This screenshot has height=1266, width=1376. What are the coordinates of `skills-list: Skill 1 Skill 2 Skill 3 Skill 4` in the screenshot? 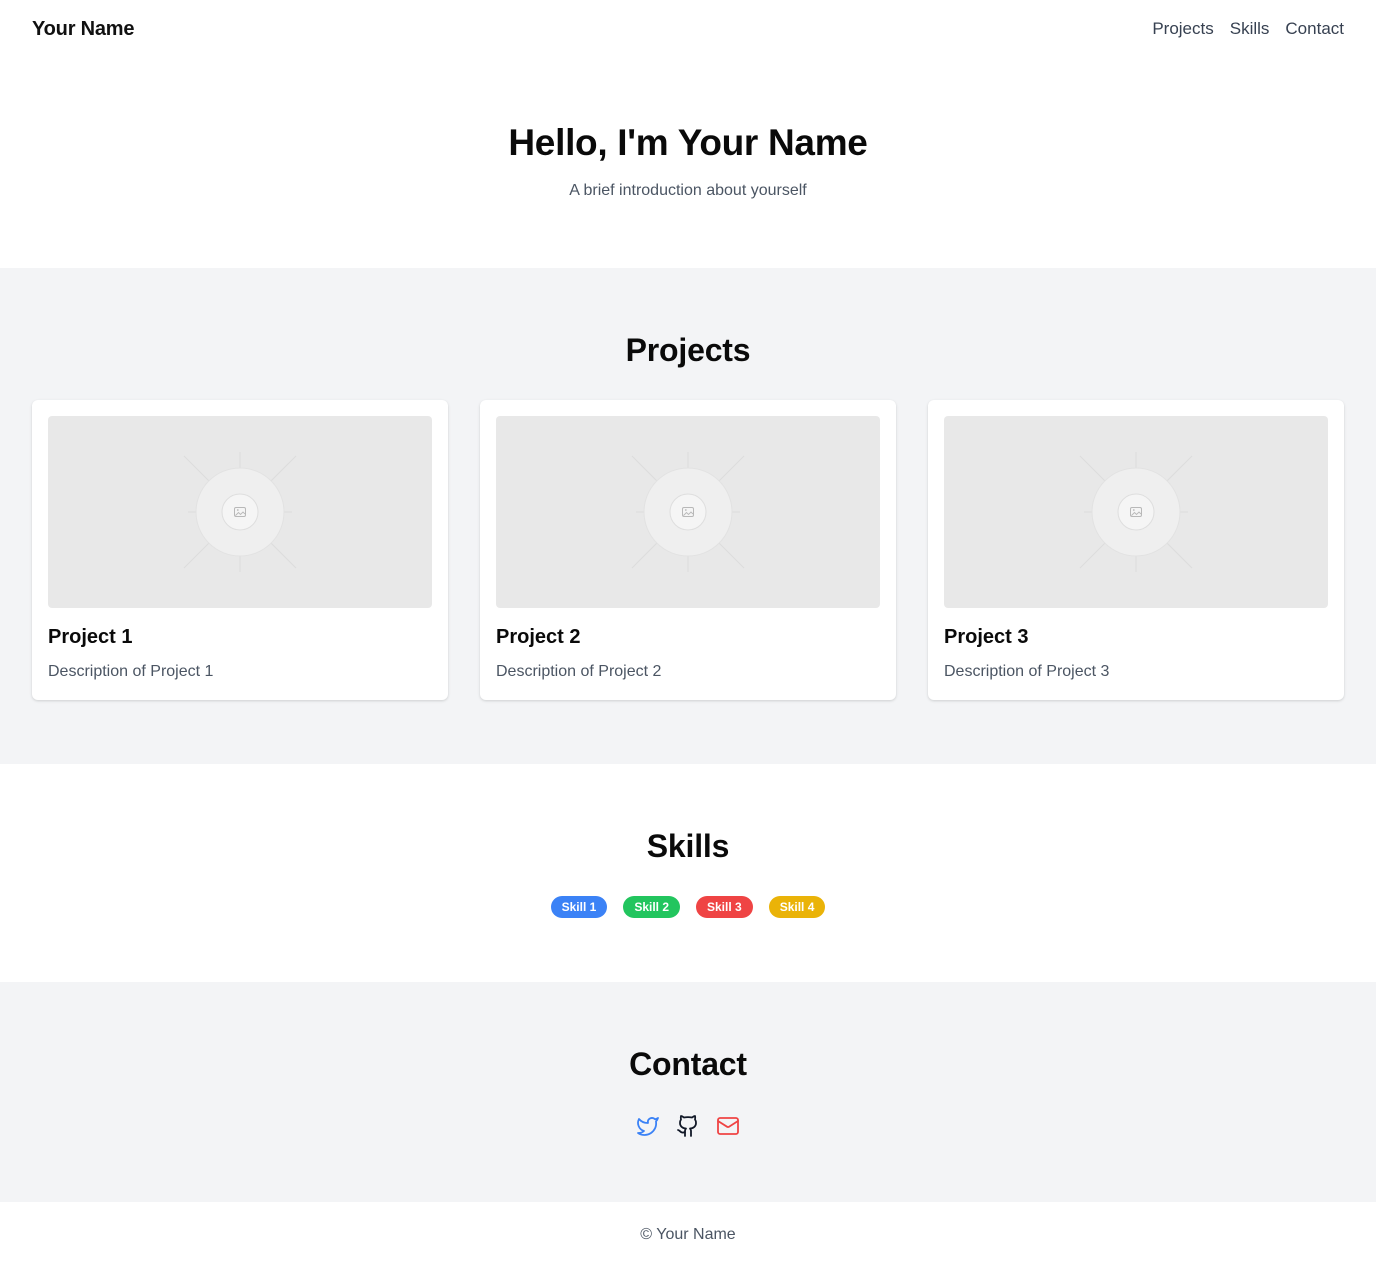 It's located at (688, 907).